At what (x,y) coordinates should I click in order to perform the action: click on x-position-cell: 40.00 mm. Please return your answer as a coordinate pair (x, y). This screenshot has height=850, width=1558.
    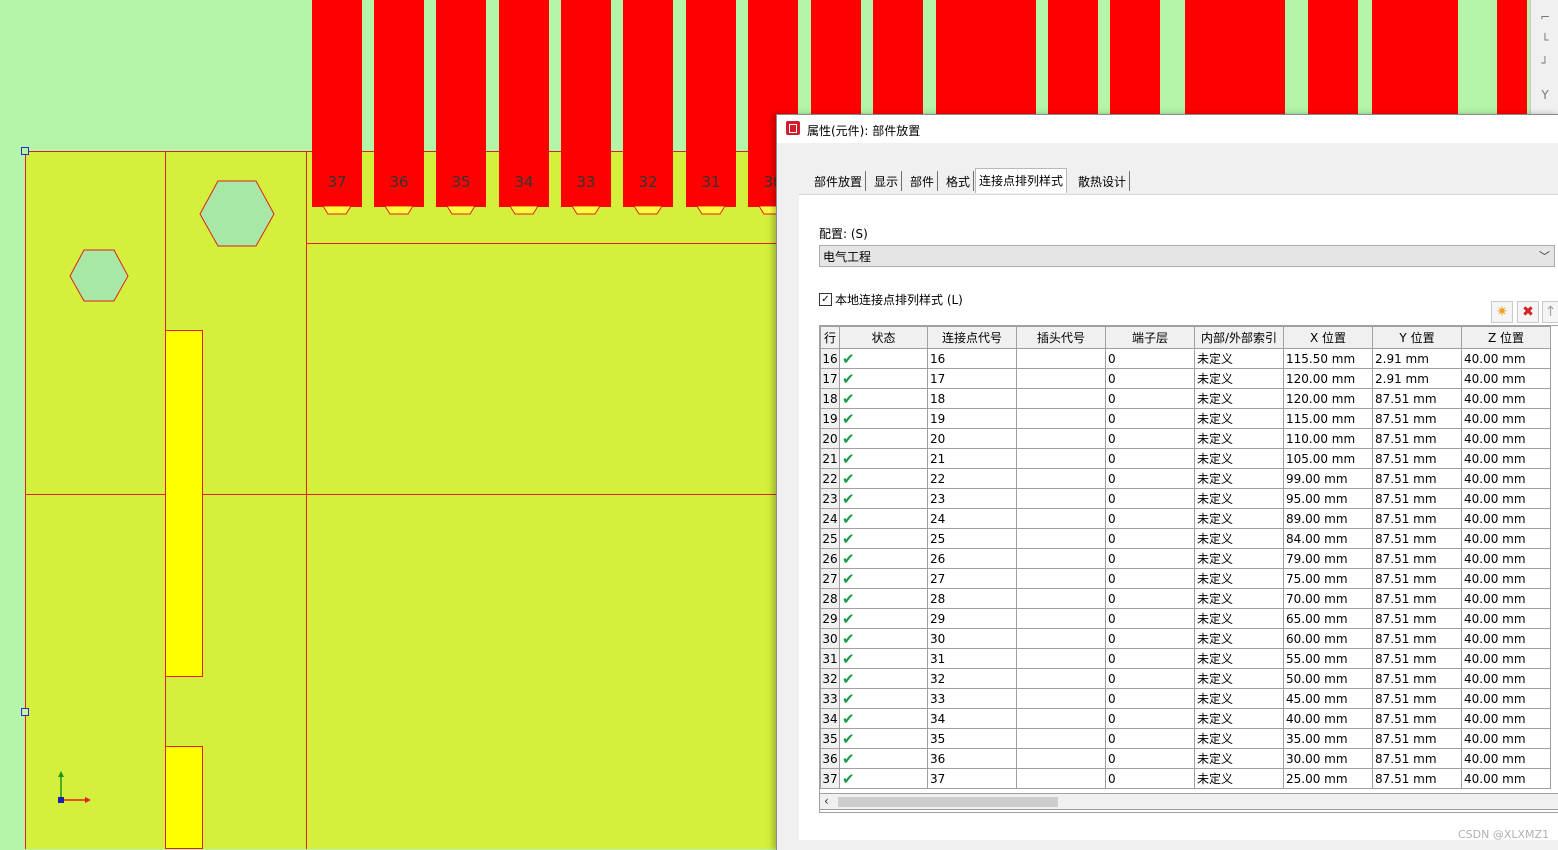
    Looking at the image, I should click on (1328, 718).